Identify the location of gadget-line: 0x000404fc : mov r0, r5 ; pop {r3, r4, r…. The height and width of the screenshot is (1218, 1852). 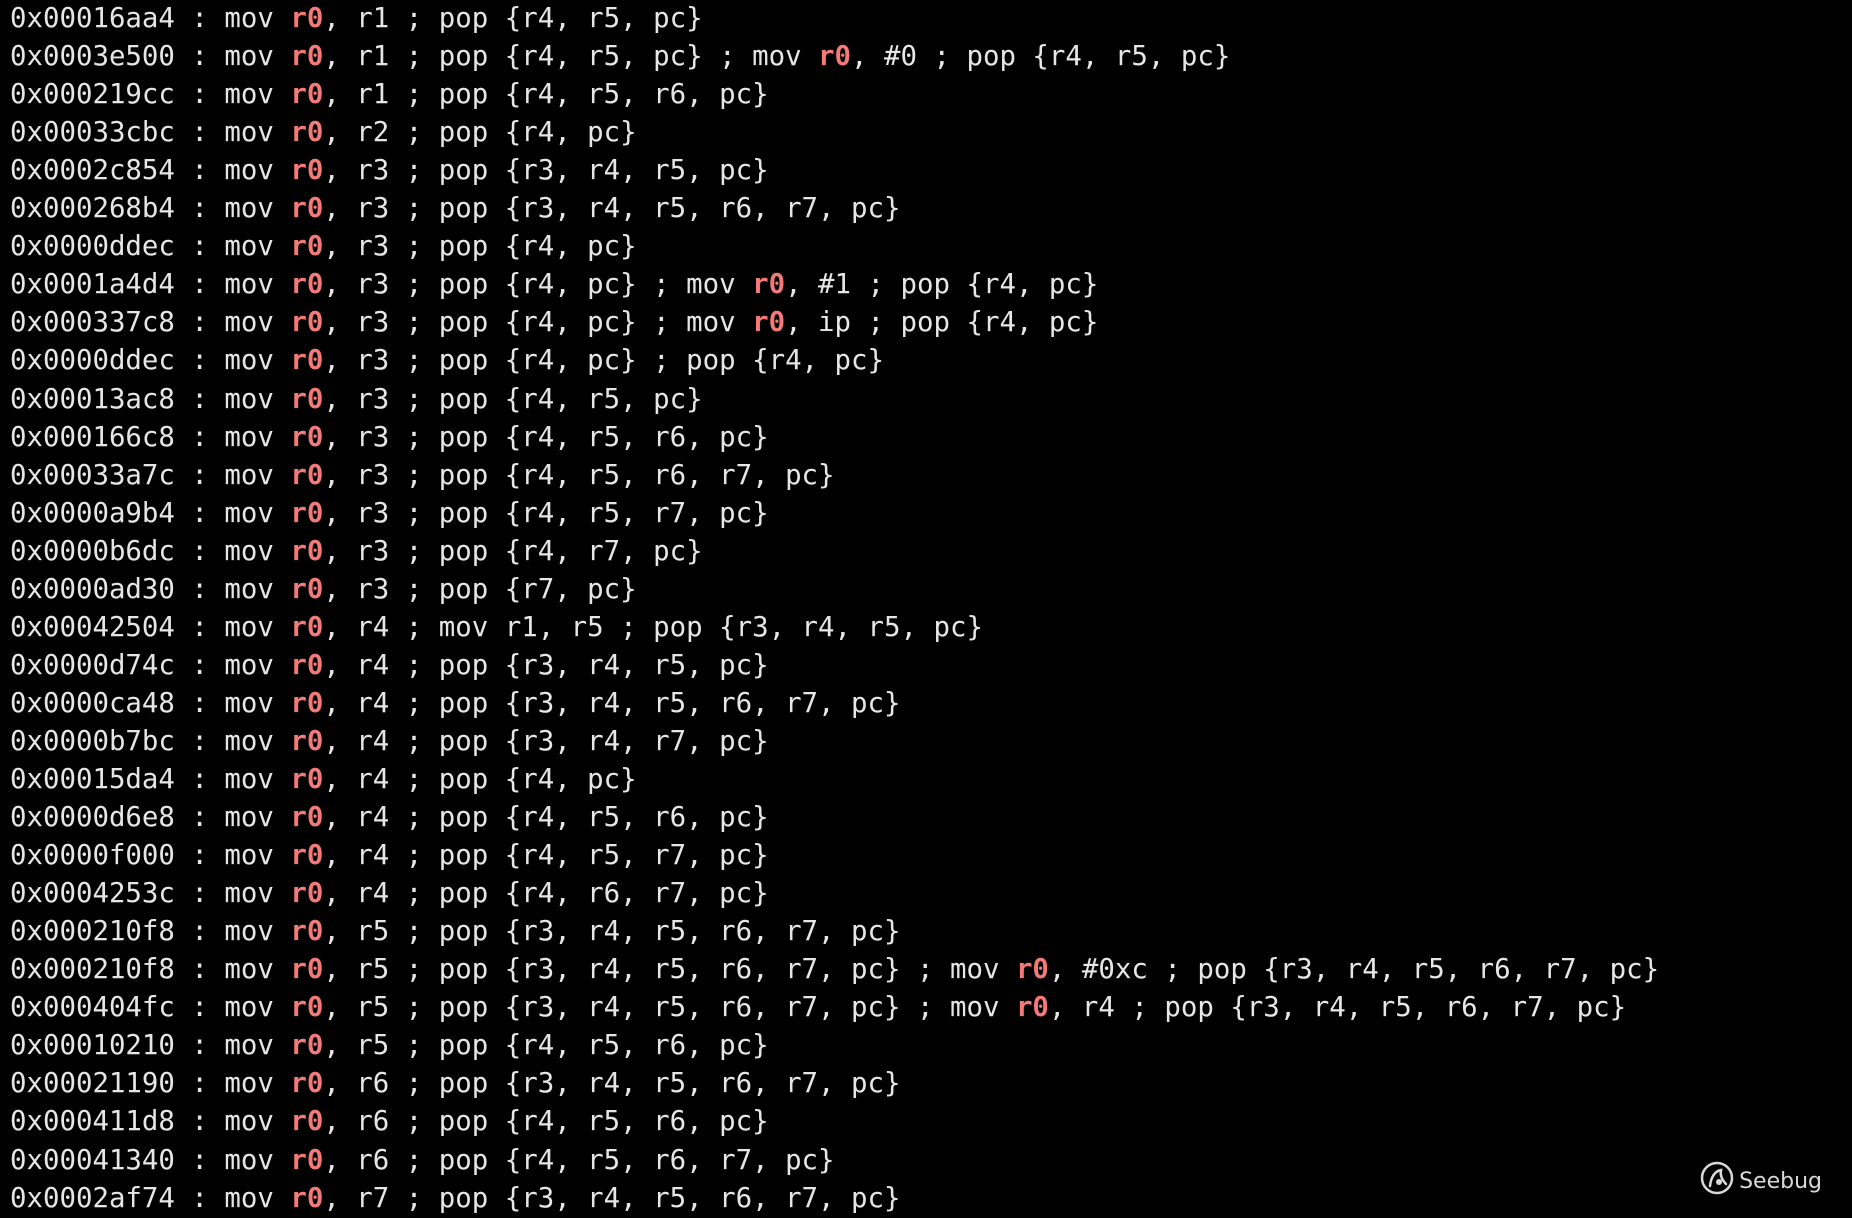
(818, 1008).